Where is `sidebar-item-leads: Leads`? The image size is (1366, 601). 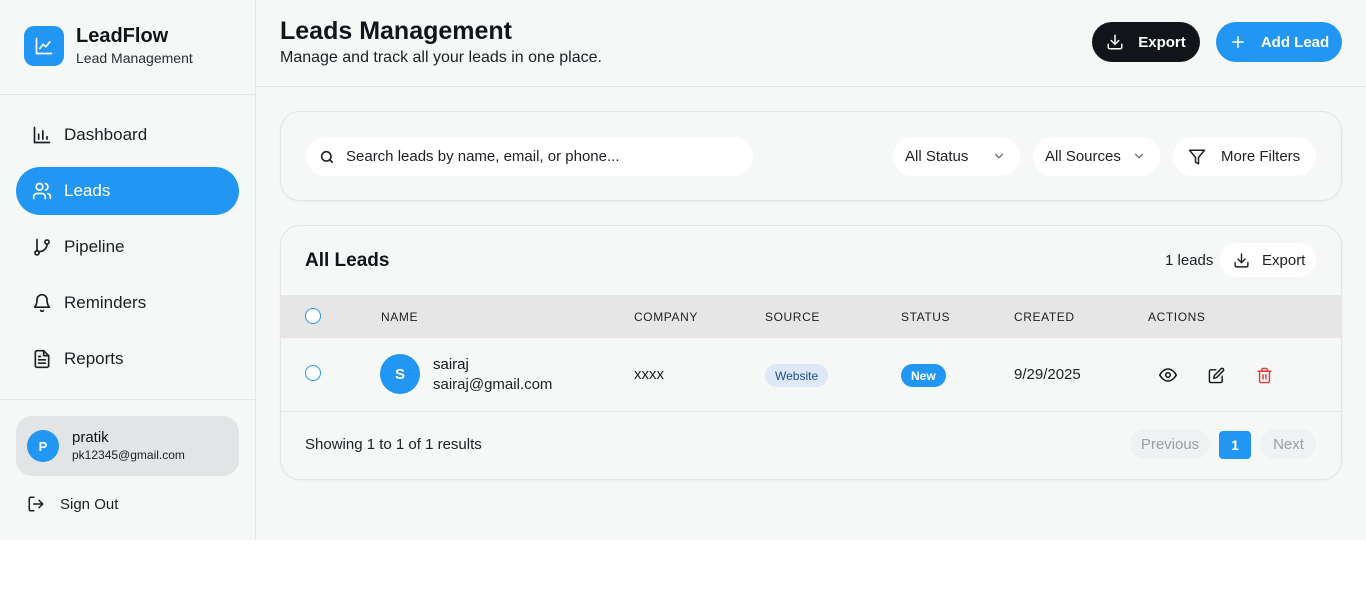 sidebar-item-leads: Leads is located at coordinates (127, 191).